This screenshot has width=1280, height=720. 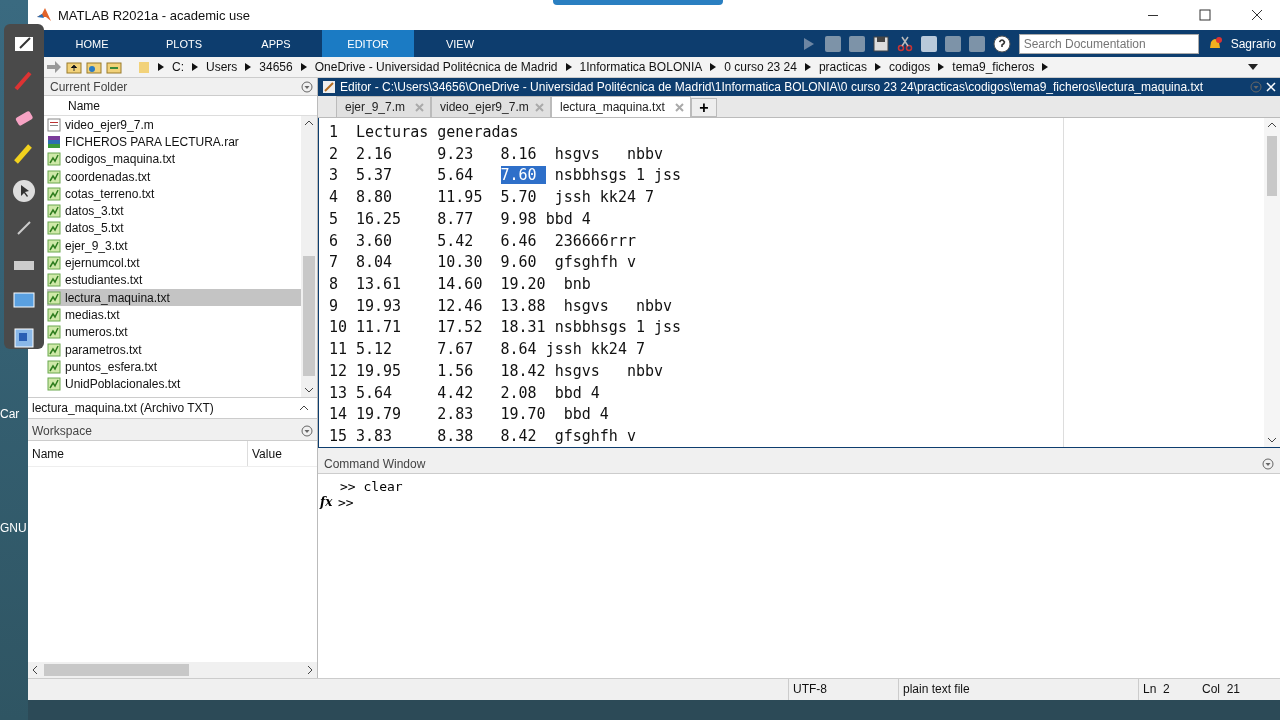 I want to click on archive-file-icon, so click(x=54, y=141).